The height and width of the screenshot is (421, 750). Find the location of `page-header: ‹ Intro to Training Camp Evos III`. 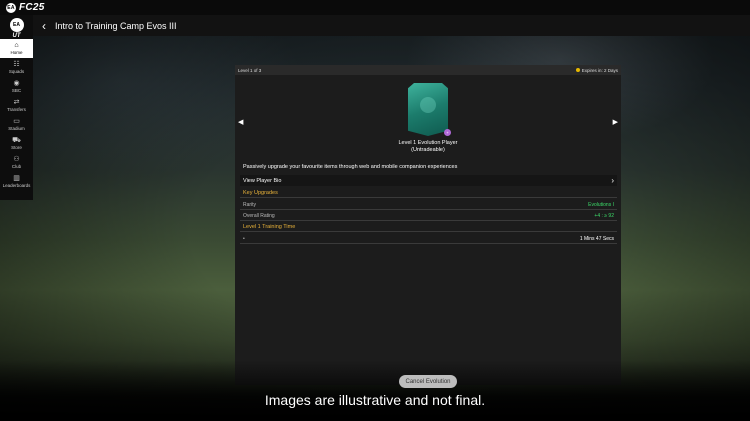

page-header: ‹ Intro to Training Camp Evos III is located at coordinates (391, 25).